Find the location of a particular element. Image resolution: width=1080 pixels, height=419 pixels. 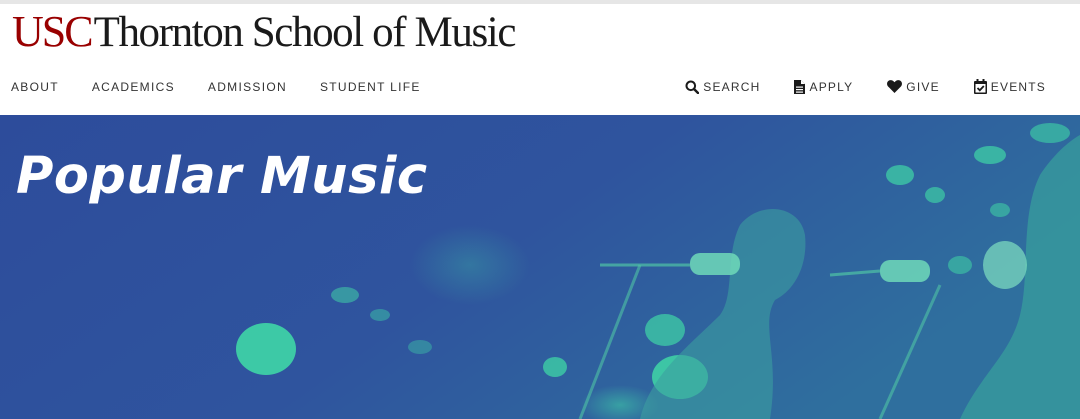

calendar-check-icon is located at coordinates (980, 86).